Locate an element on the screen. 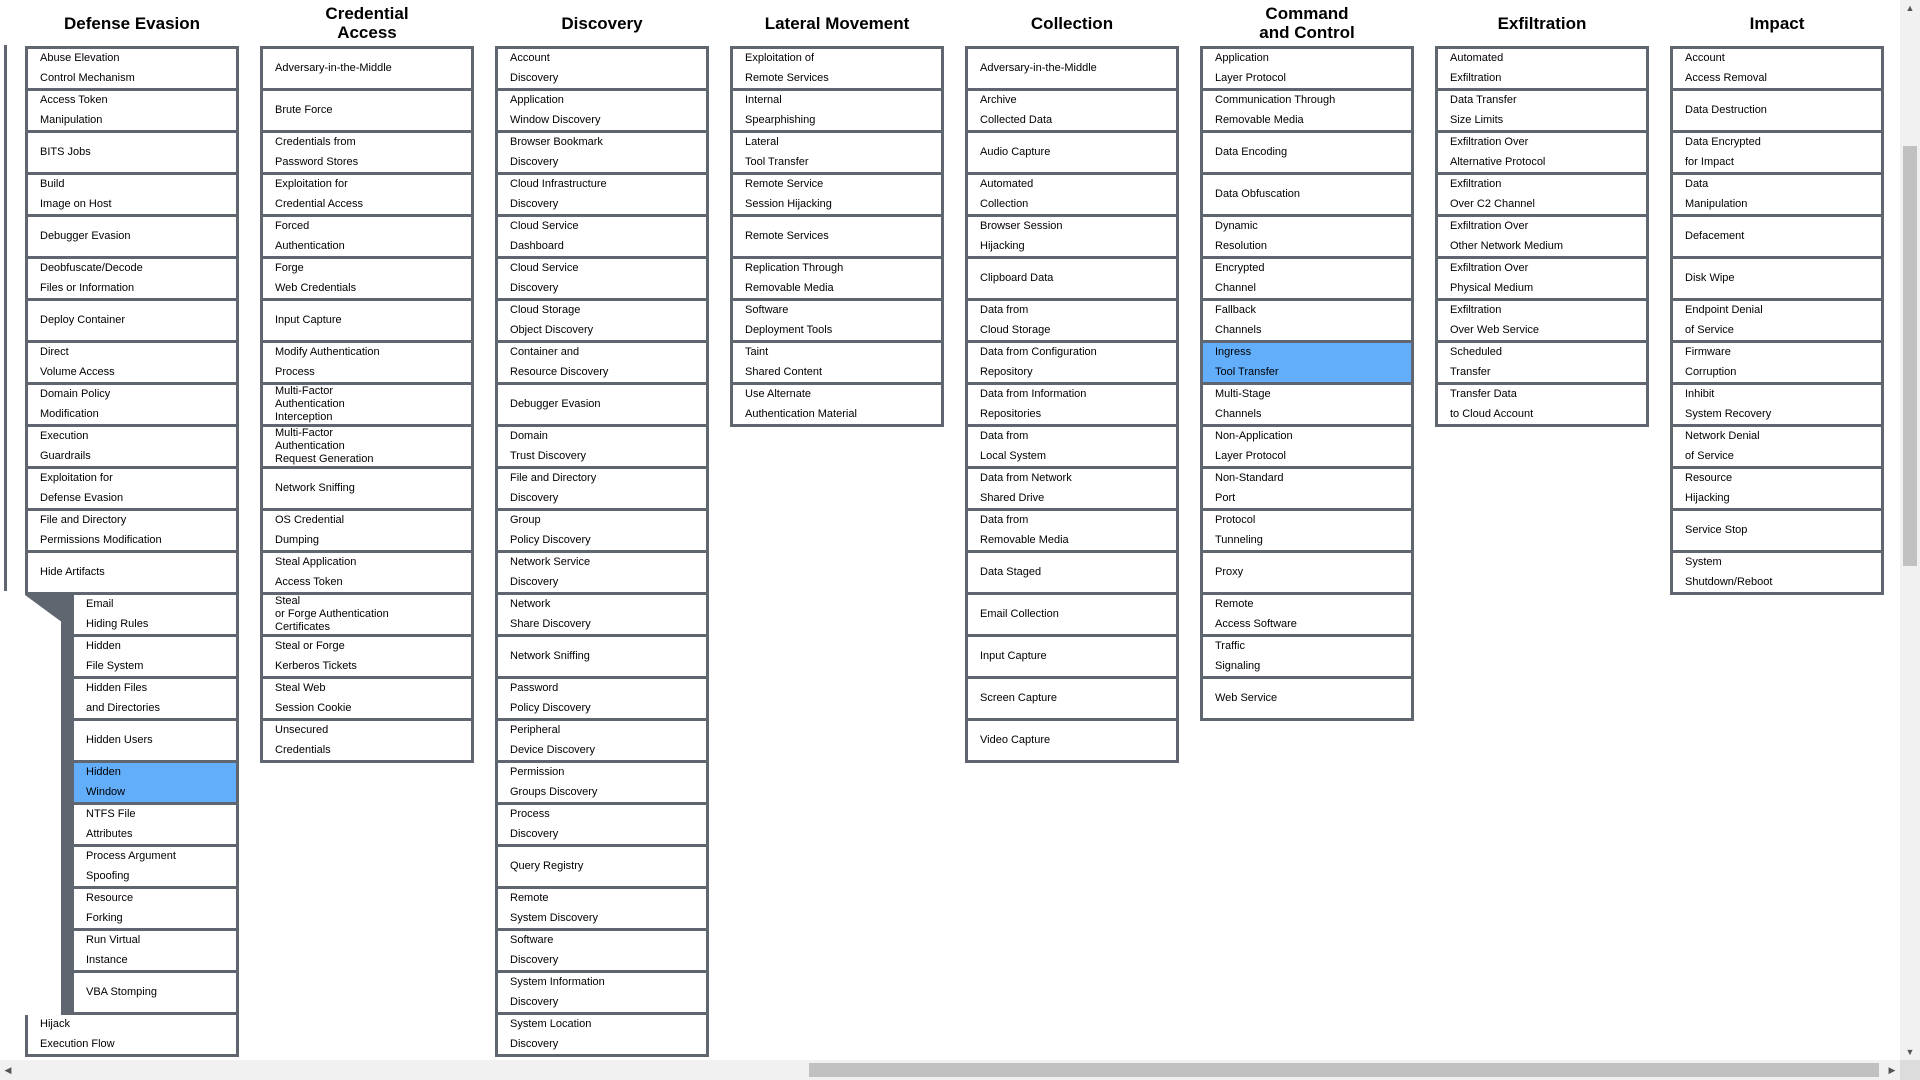 This screenshot has width=1920, height=1080. technique-cell: Dynamic Resolution is located at coordinates (1307, 238).